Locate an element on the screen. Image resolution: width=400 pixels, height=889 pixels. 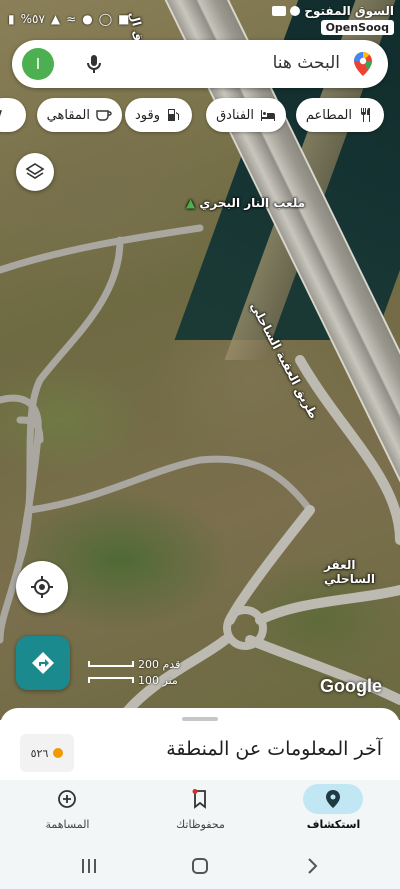
scale-meters: 100 متر is located at coordinates (158, 680).